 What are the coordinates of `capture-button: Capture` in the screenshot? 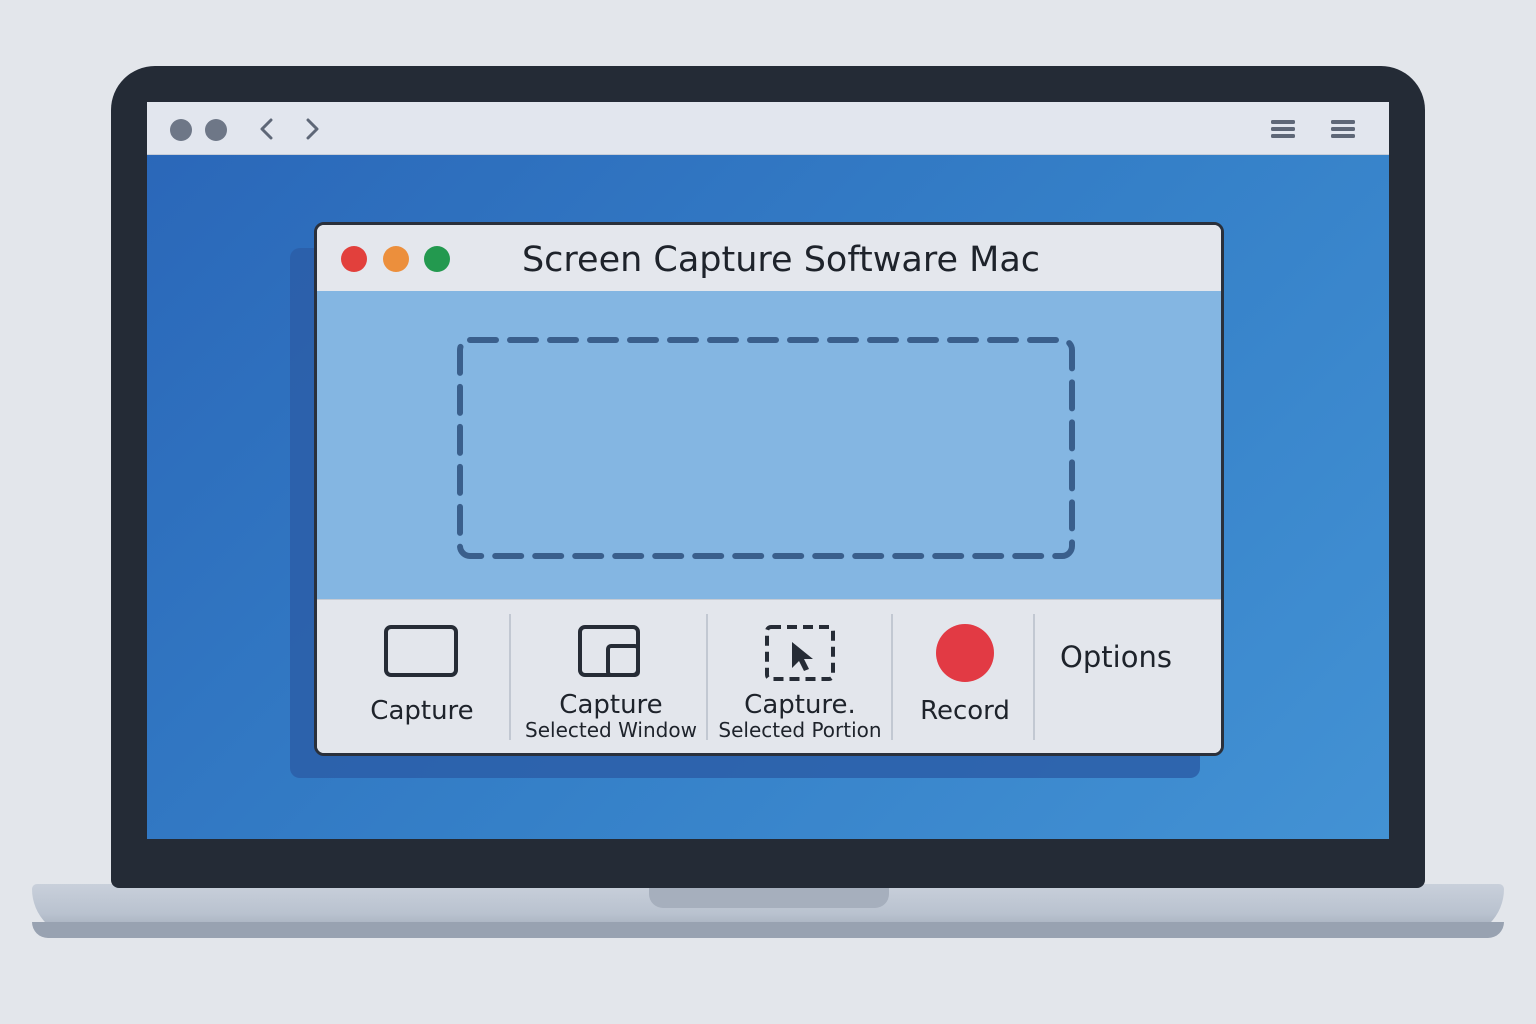 It's located at (422, 676).